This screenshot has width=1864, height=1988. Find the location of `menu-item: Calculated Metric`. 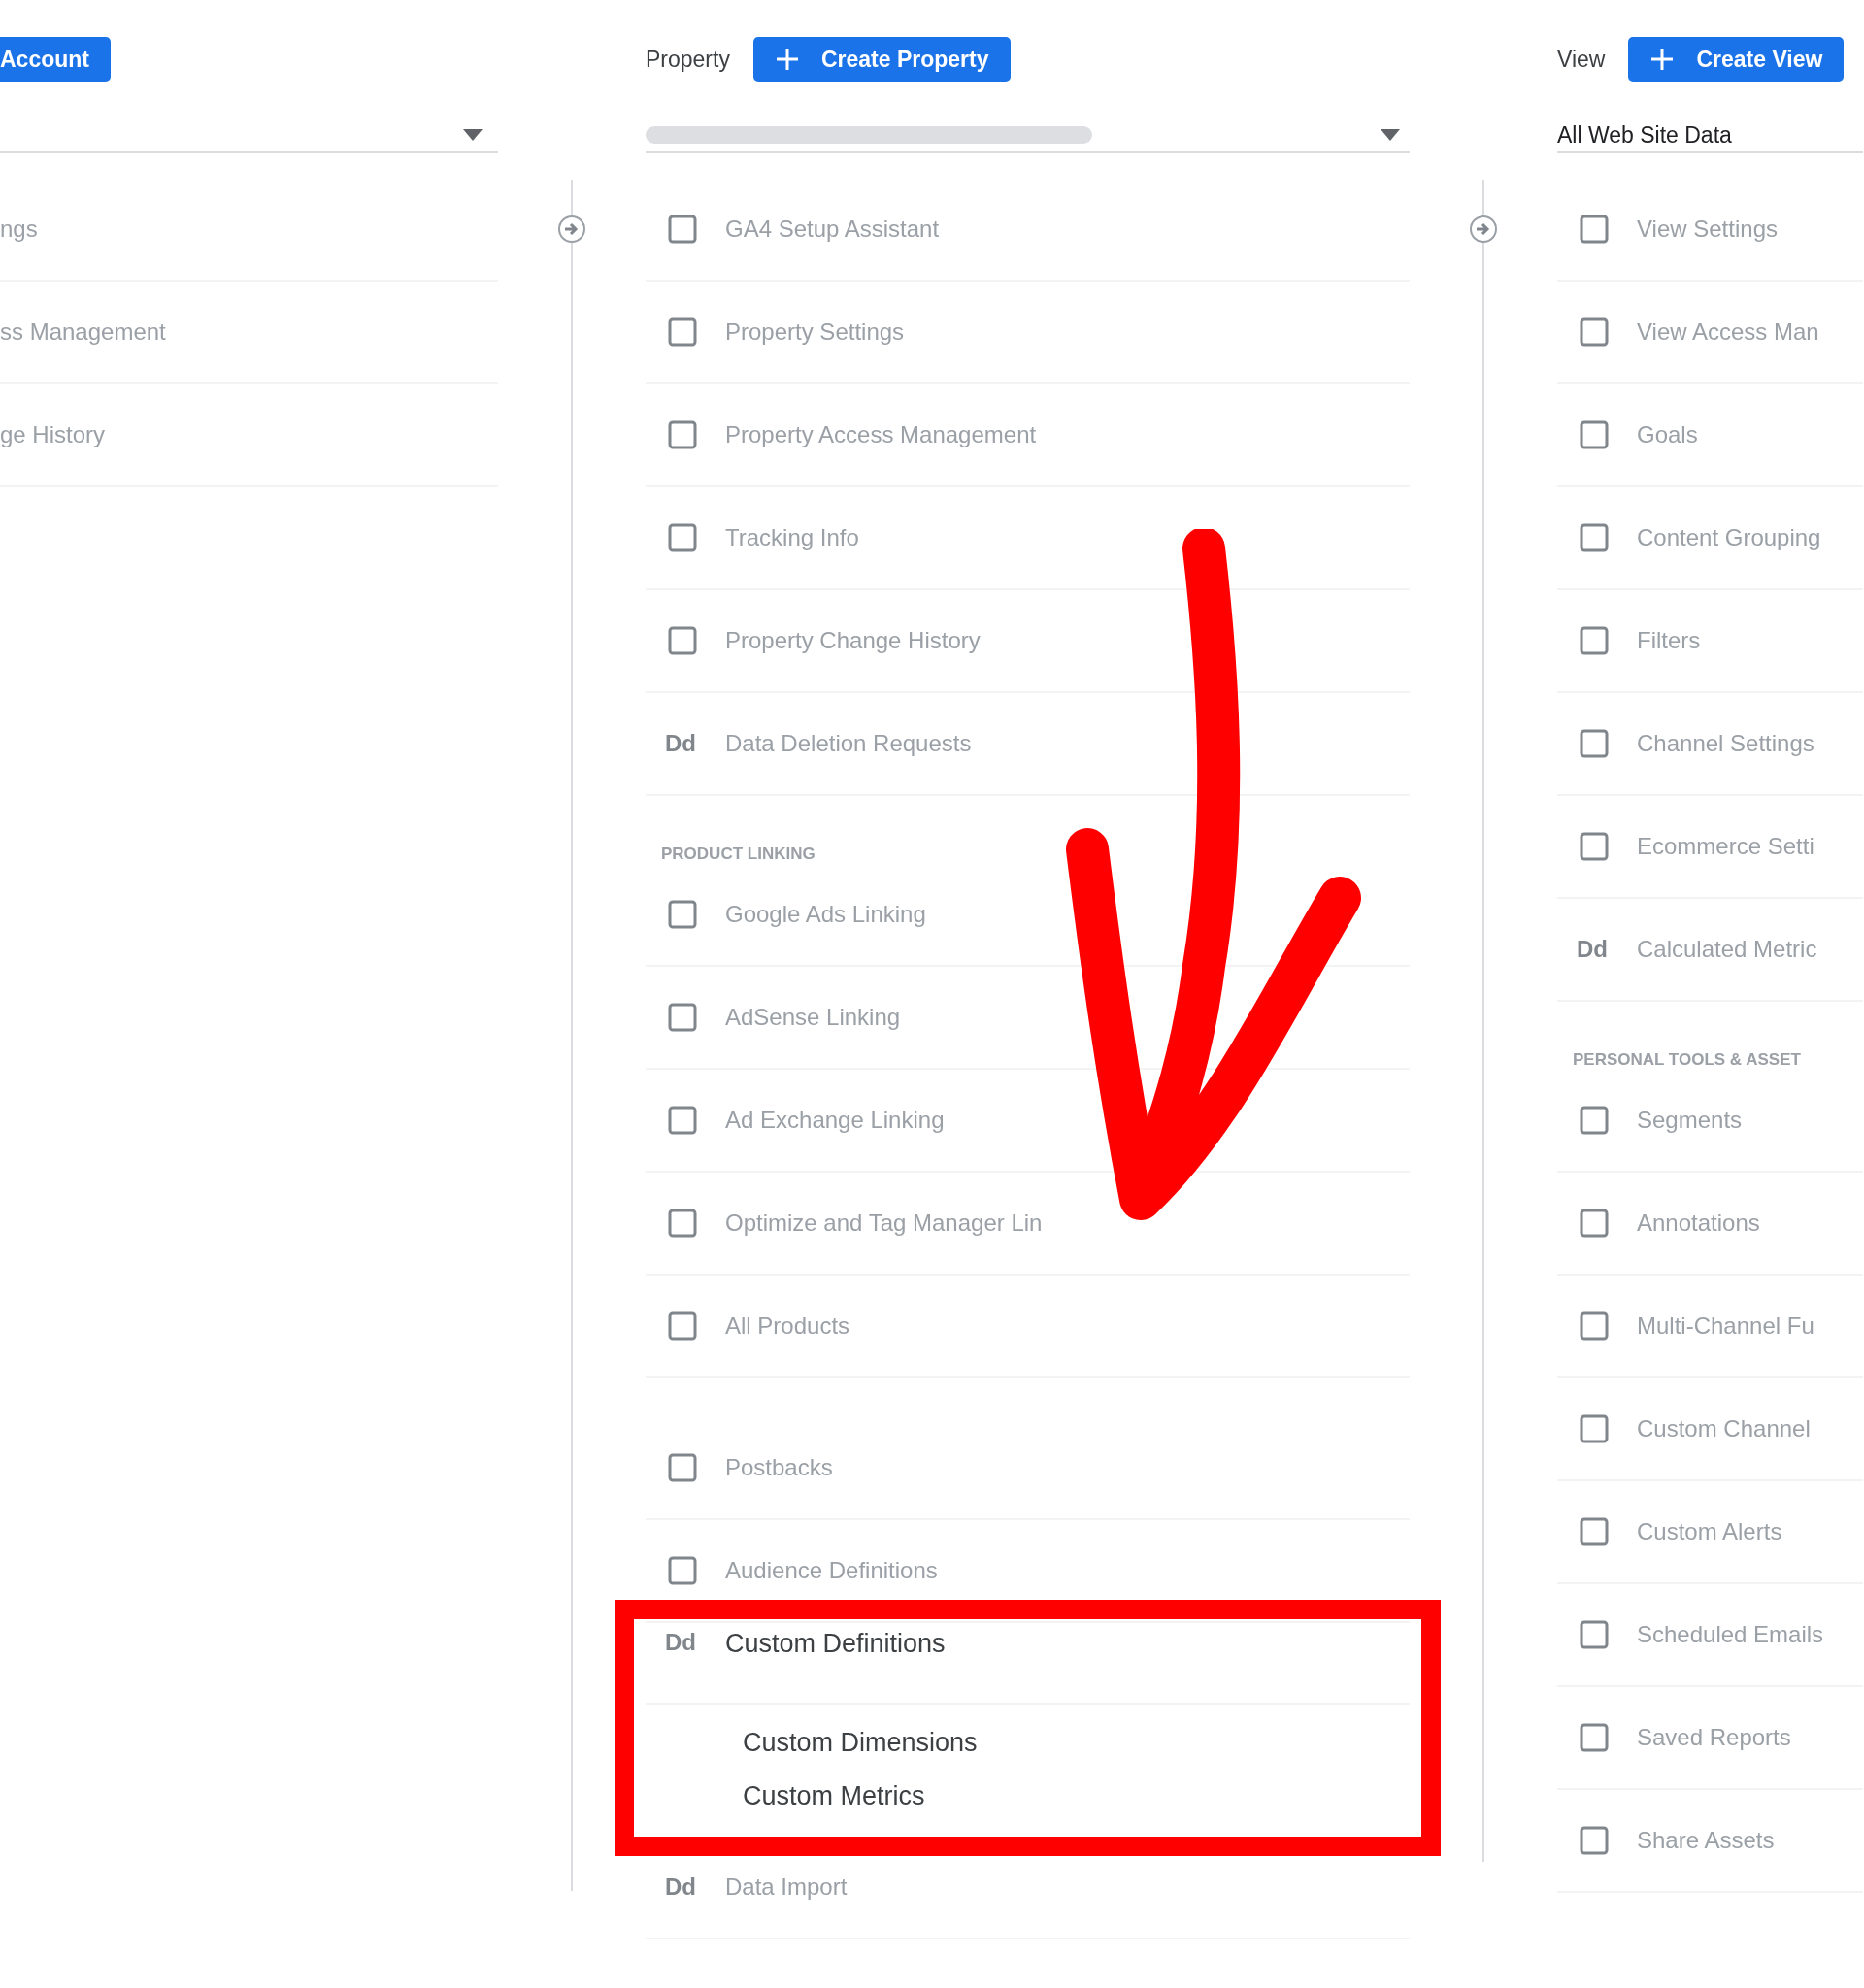

menu-item: Calculated Metric is located at coordinates (1727, 950).